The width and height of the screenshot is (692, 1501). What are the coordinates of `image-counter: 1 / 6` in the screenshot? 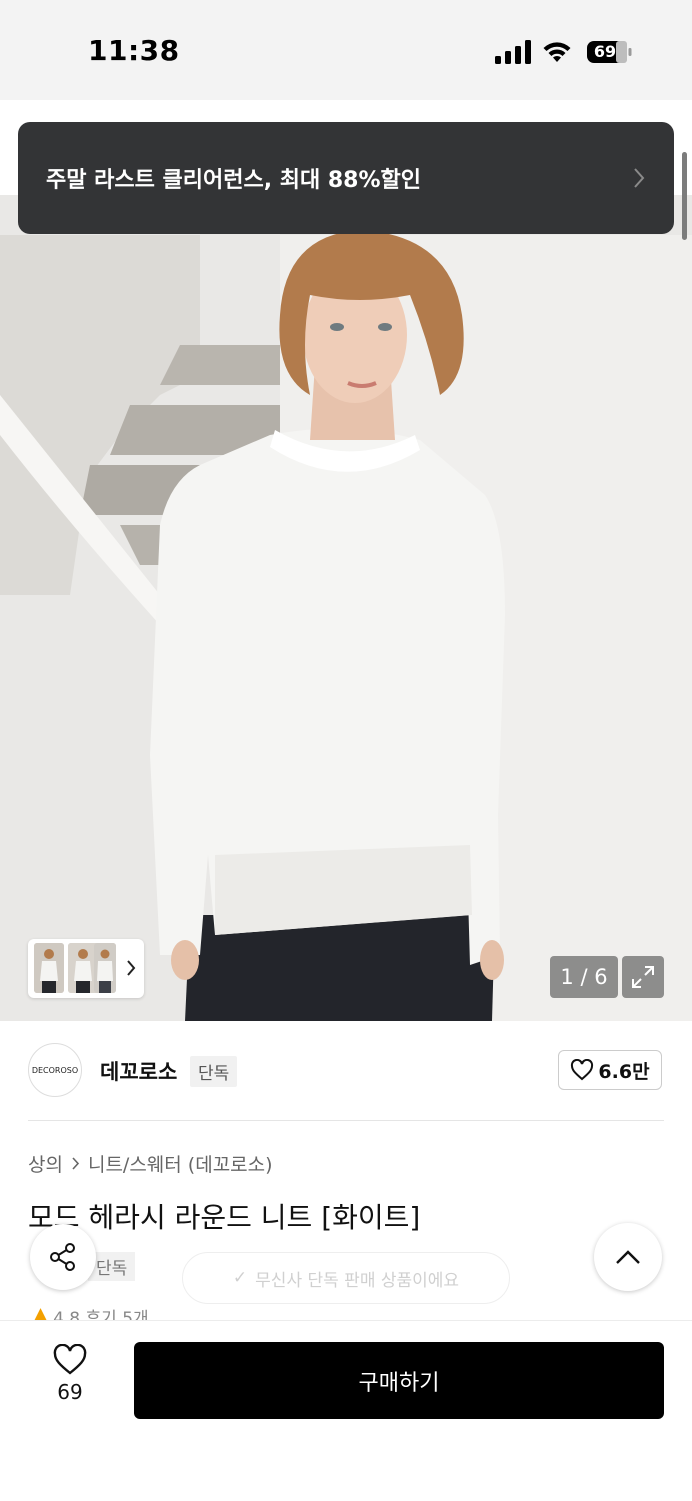 It's located at (584, 977).